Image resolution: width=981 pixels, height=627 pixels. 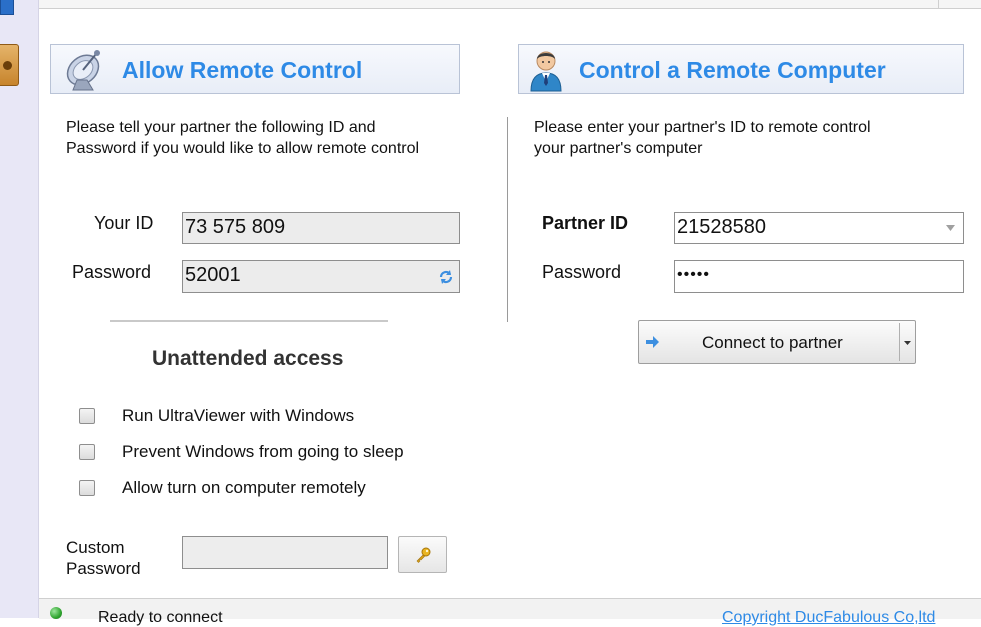 I want to click on your-id-field: 73 575 809, so click(x=321, y=228).